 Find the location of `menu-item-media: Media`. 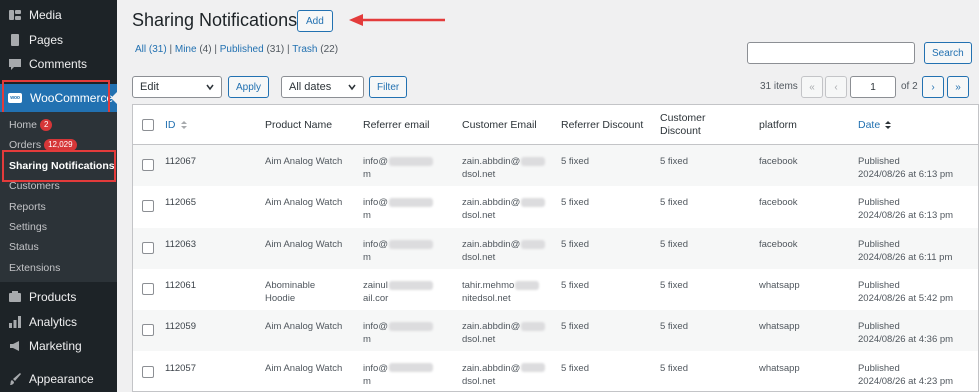

menu-item-media: Media is located at coordinates (58, 15).